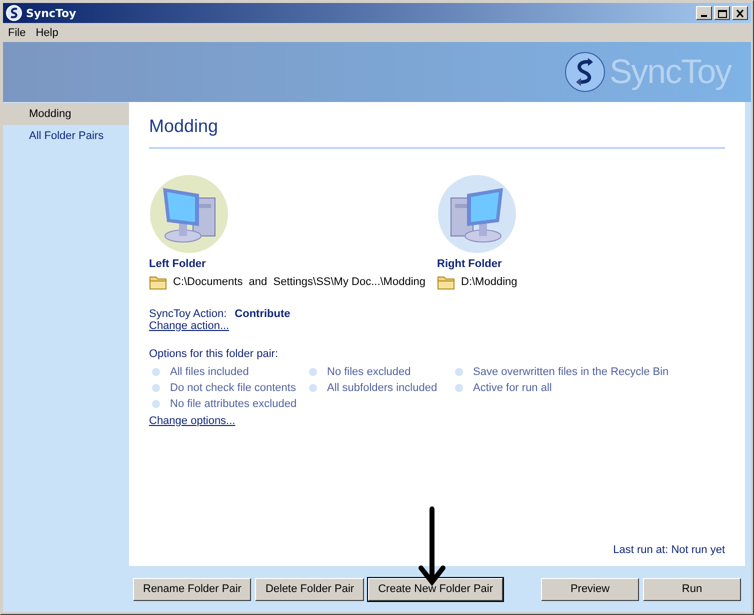  I want to click on sync-icon, so click(14, 13).